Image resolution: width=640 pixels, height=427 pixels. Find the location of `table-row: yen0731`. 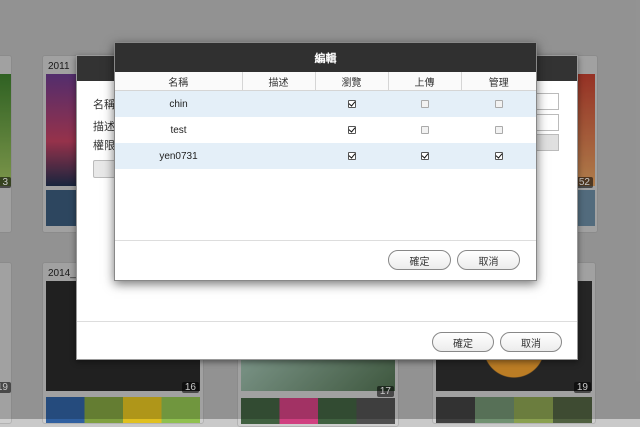

table-row: yen0731 is located at coordinates (325, 156).